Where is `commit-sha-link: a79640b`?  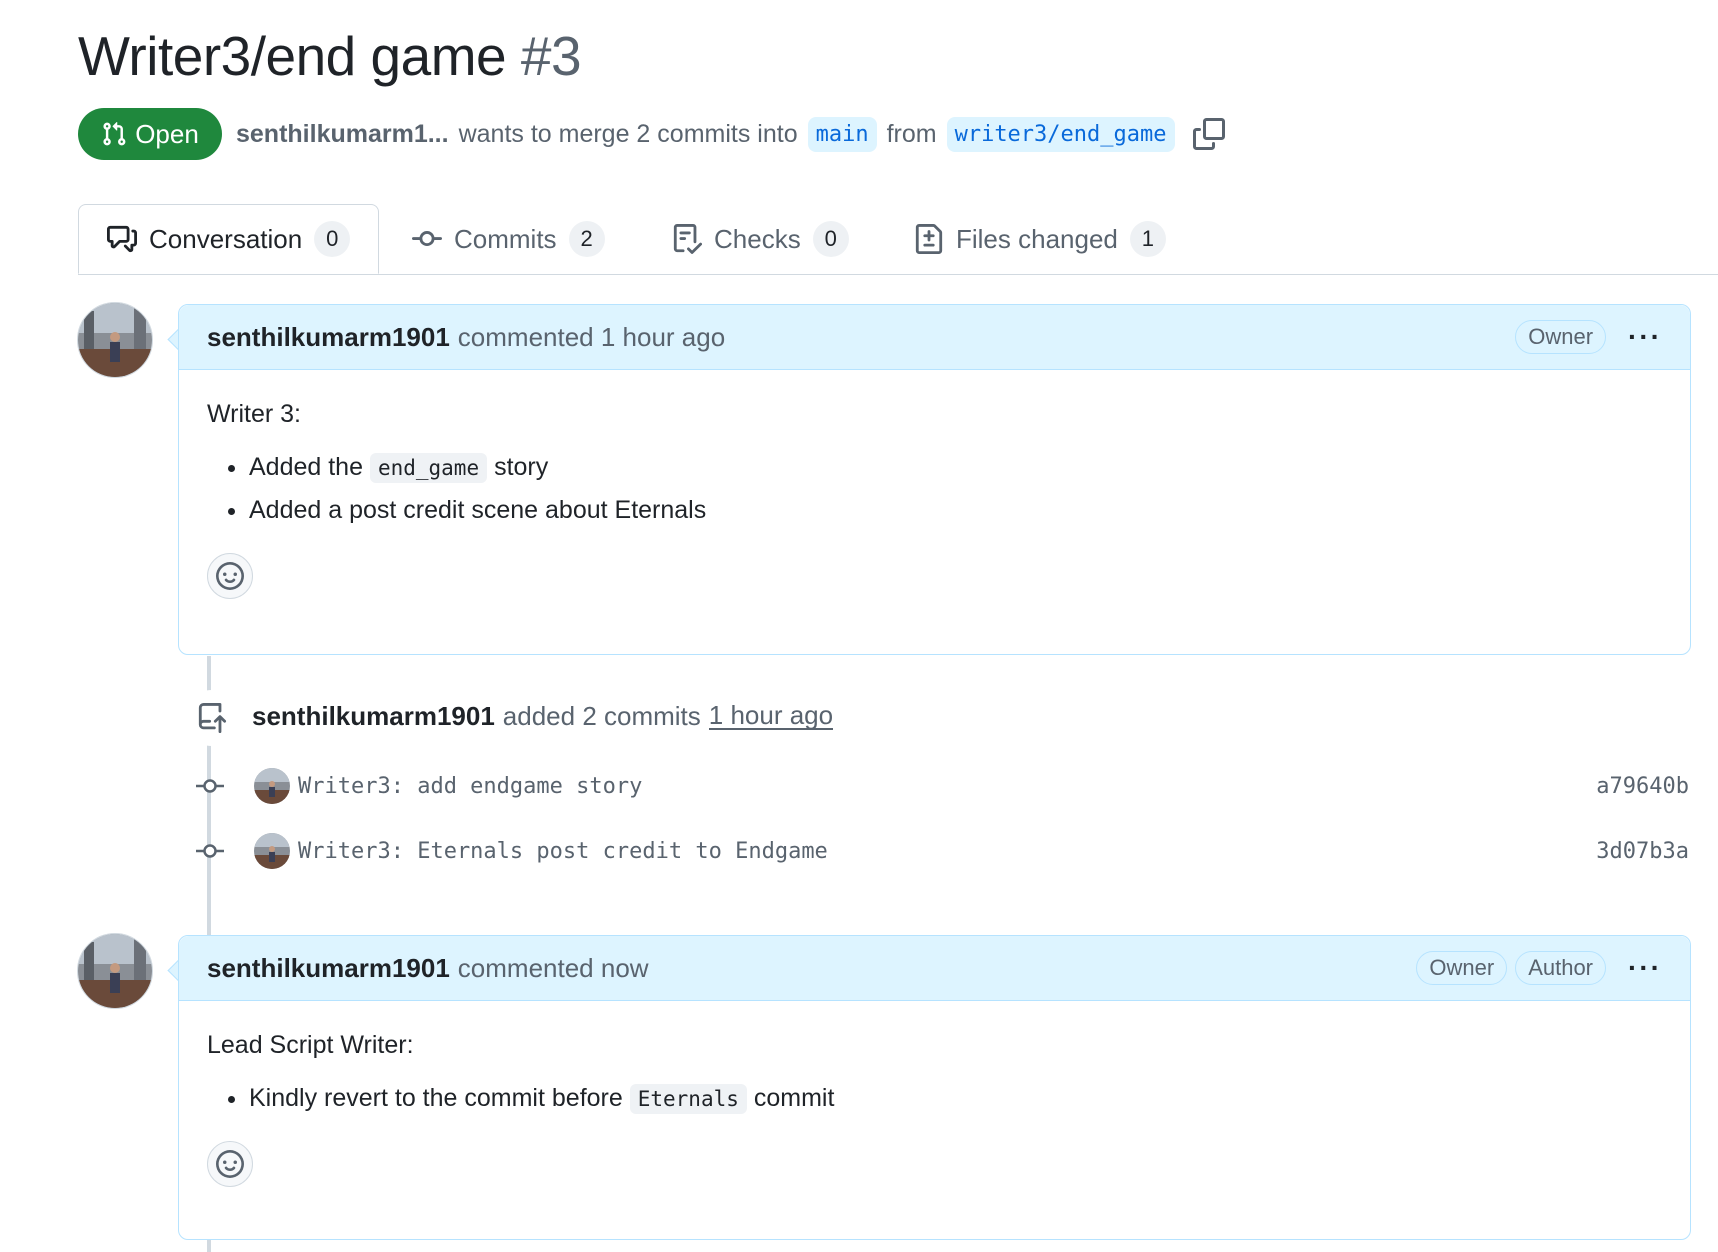
commit-sha-link: a79640b is located at coordinates (1642, 786).